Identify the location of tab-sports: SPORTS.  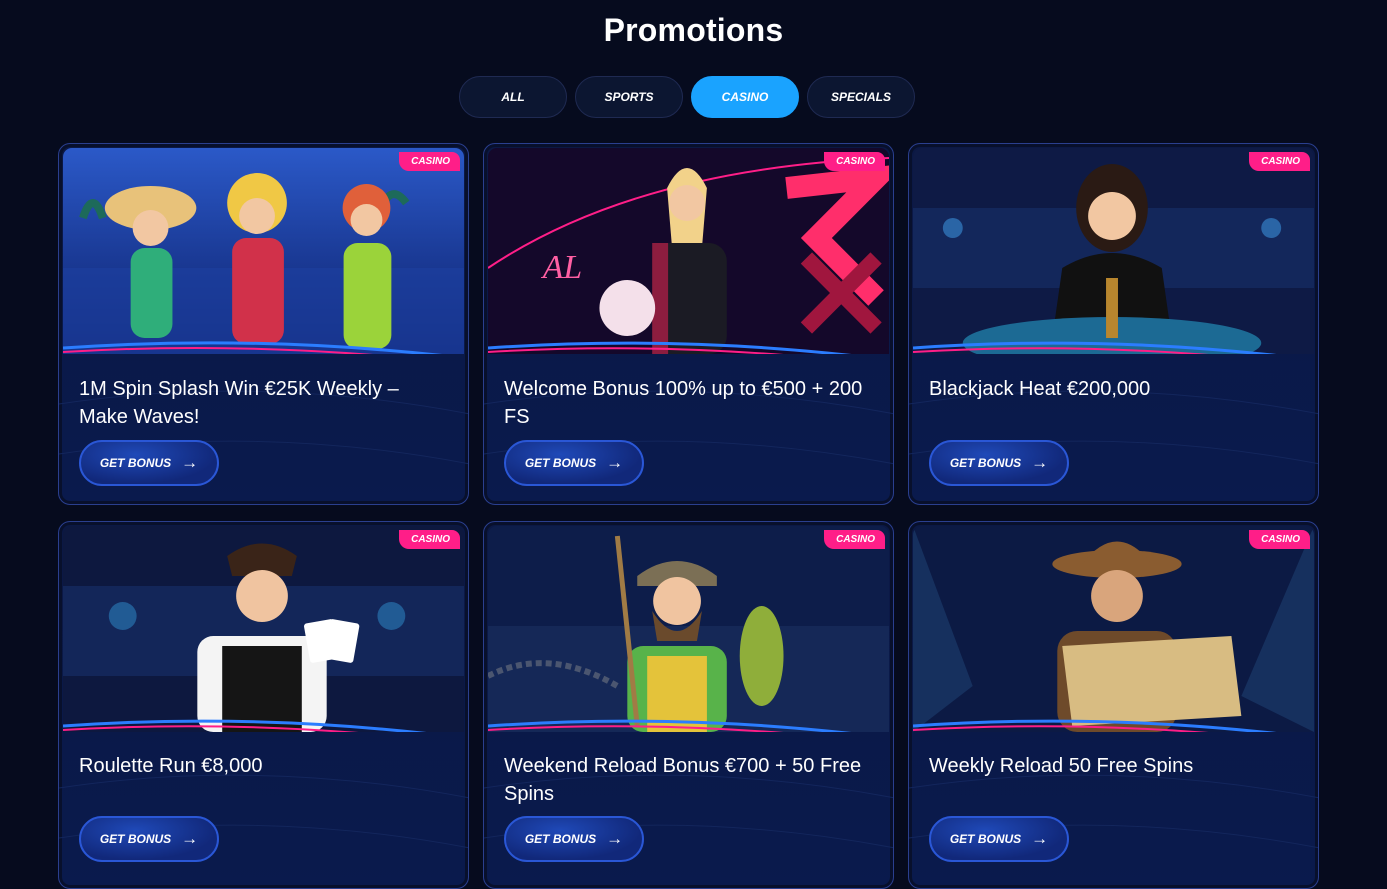
(629, 97).